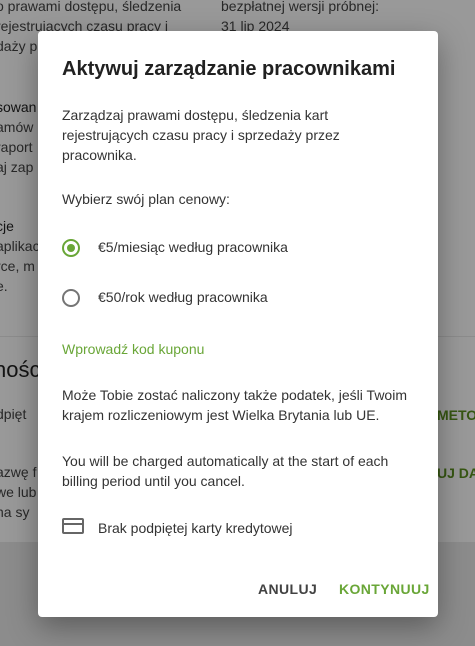  I want to click on cancel-button: ANULUJ, so click(287, 589).